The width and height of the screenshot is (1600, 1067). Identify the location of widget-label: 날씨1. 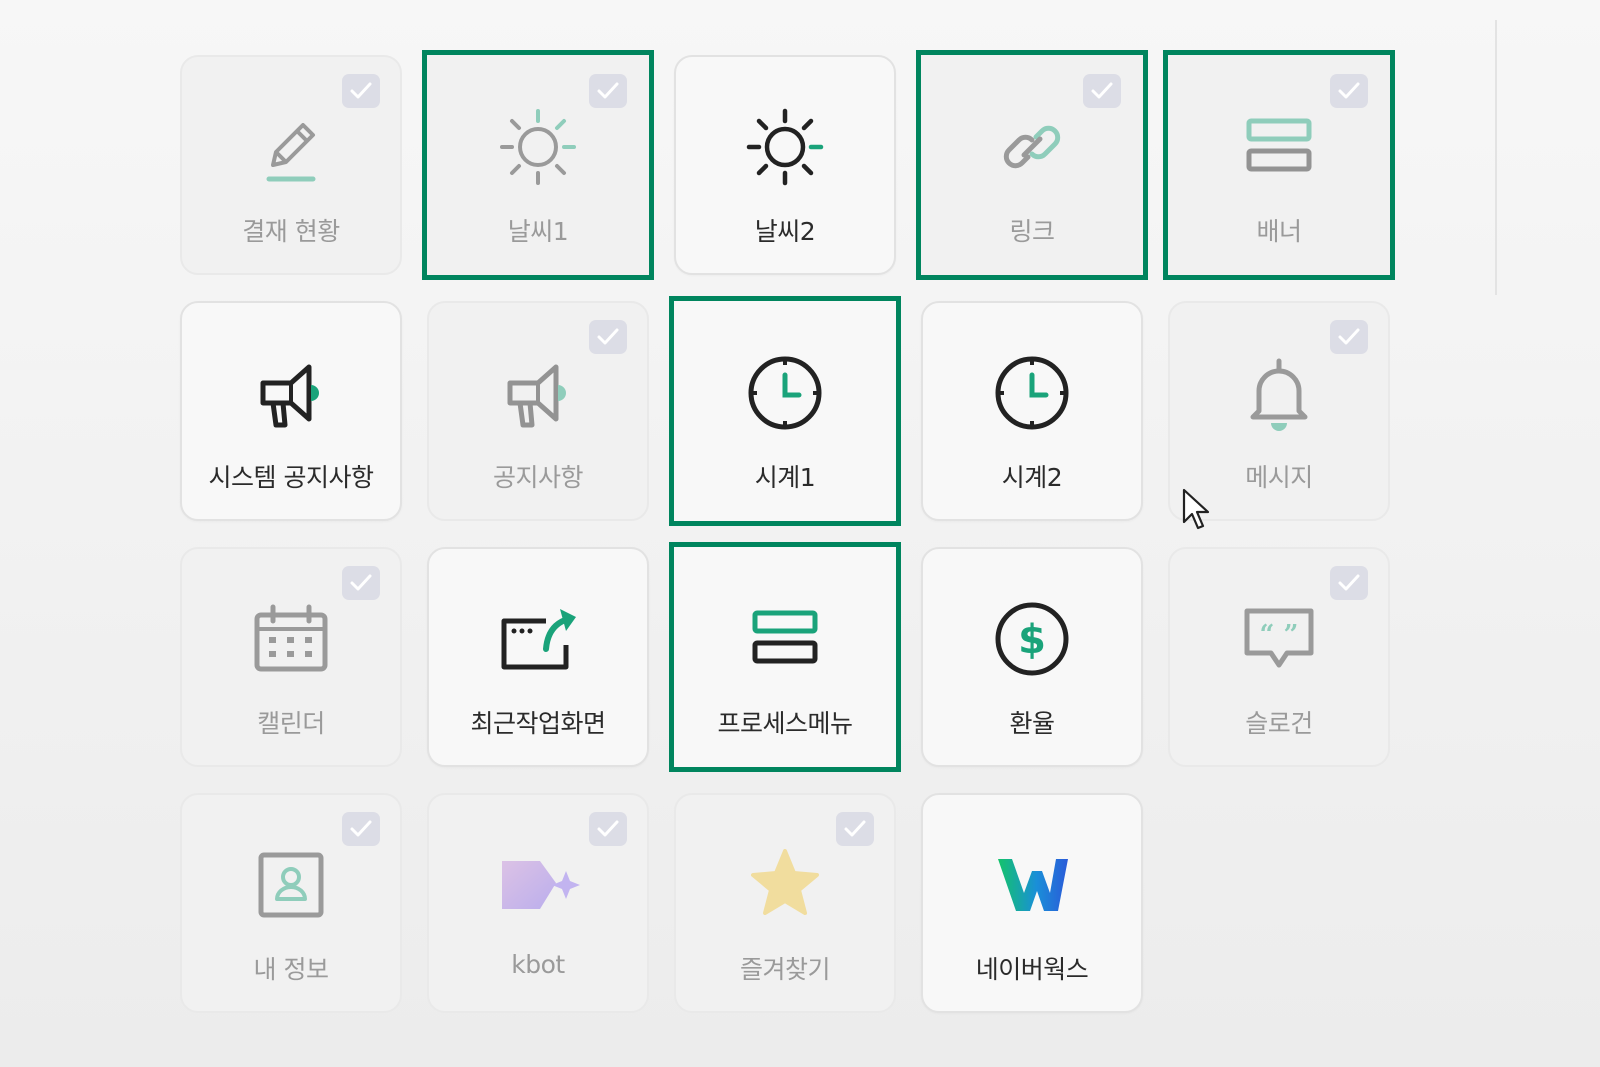
(538, 231).